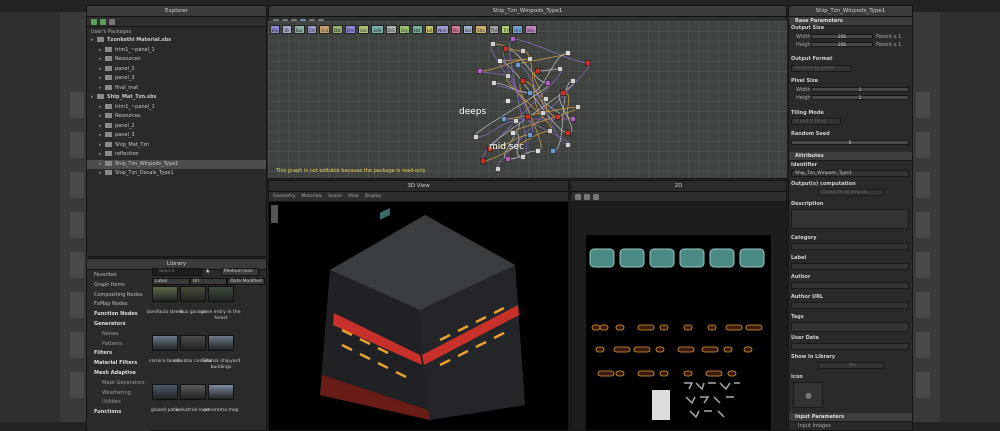 This screenshot has height=431, width=1000. What do you see at coordinates (208, 281) in the screenshot?
I see `column-url: Url` at bounding box center [208, 281].